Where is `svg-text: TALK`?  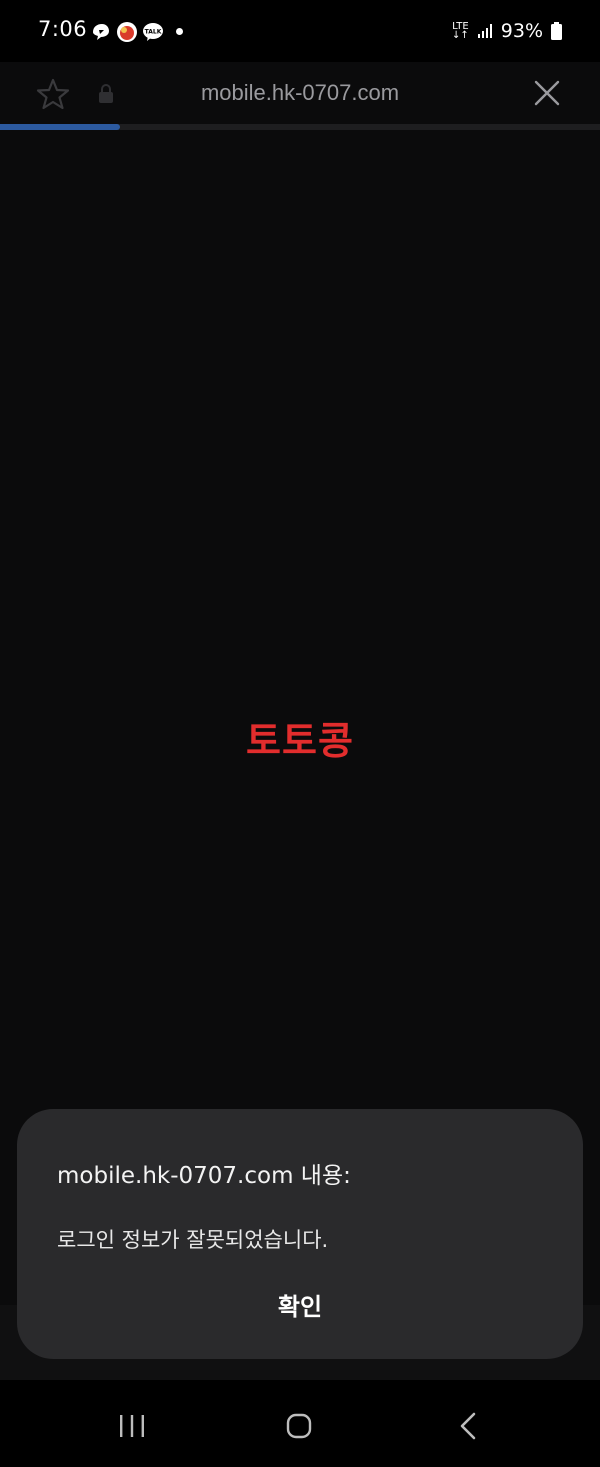
svg-text: TALK is located at coordinates (153, 32).